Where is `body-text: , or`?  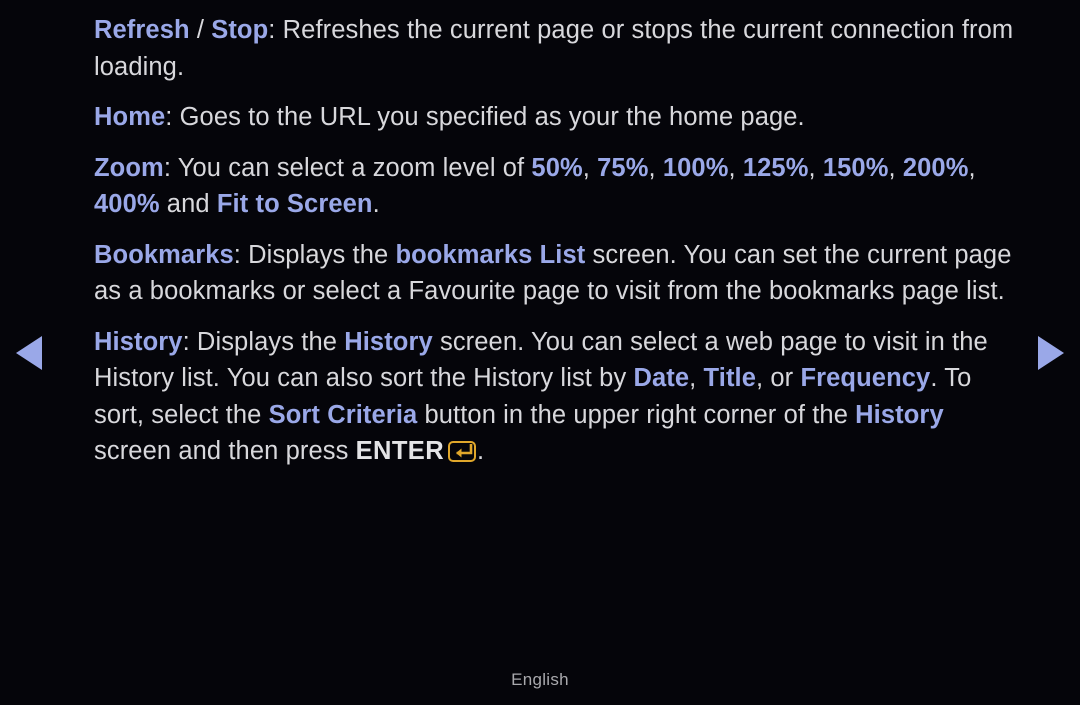
body-text: , or is located at coordinates (778, 378).